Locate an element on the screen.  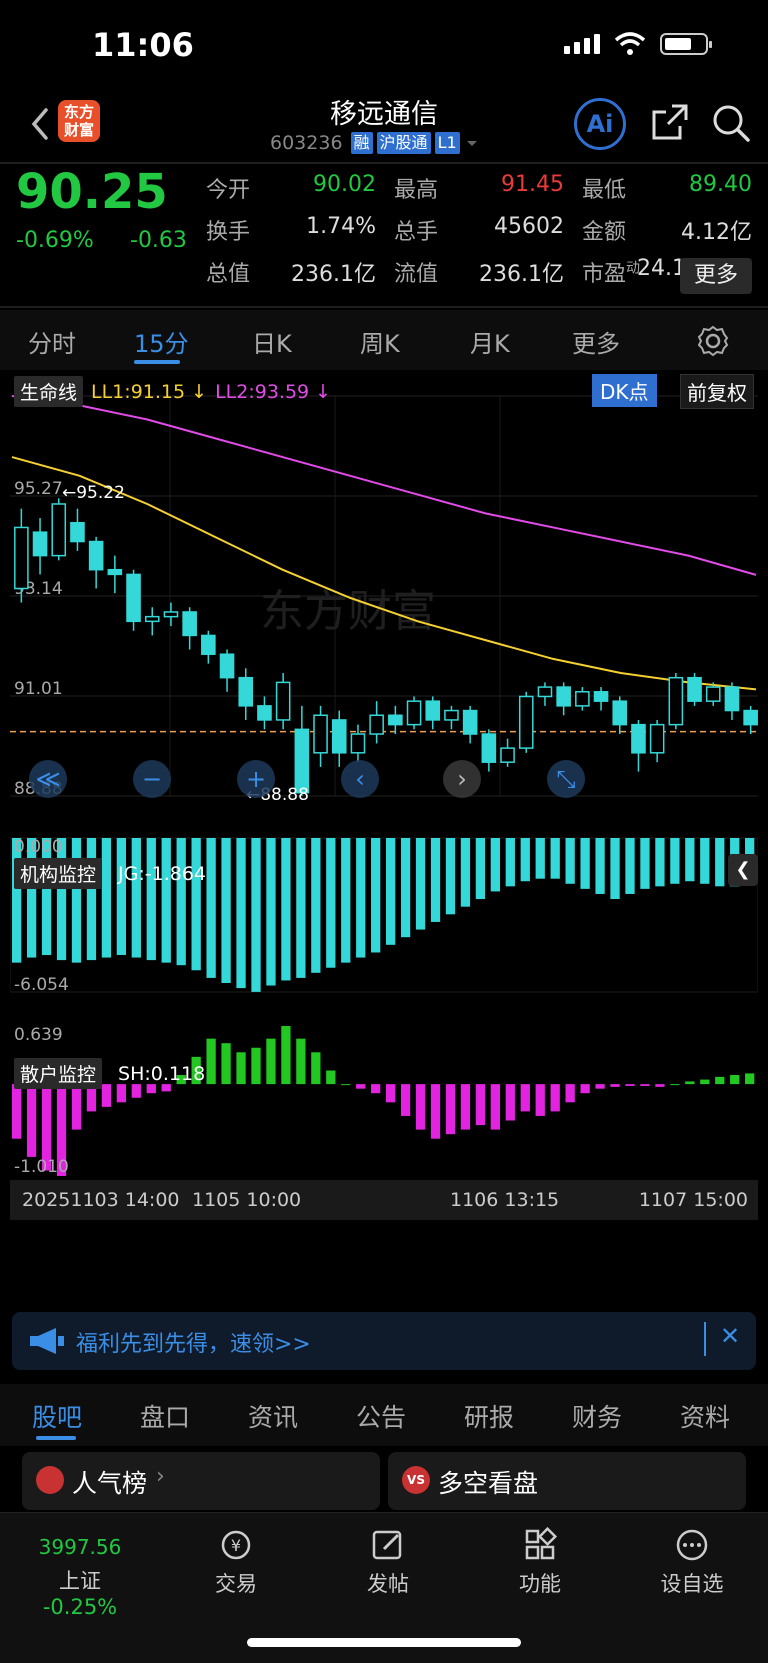
sh-value: SH:0.118 is located at coordinates (162, 1073).